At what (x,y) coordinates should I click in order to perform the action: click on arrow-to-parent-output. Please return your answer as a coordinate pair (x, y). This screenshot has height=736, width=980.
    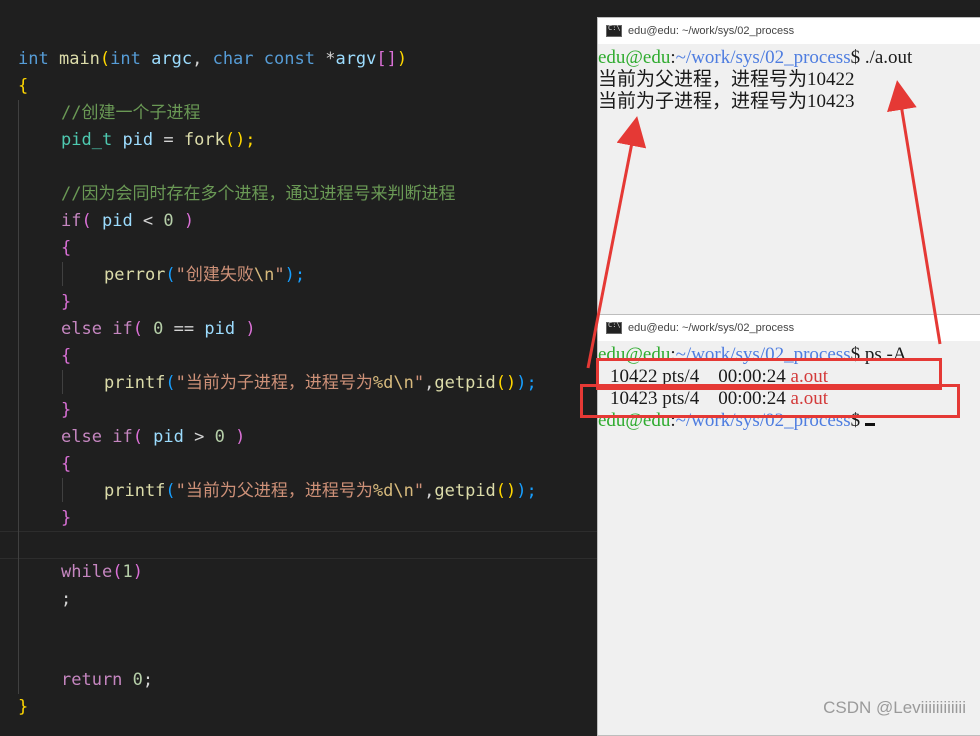
    Looking at the image, I should click on (914, 212).